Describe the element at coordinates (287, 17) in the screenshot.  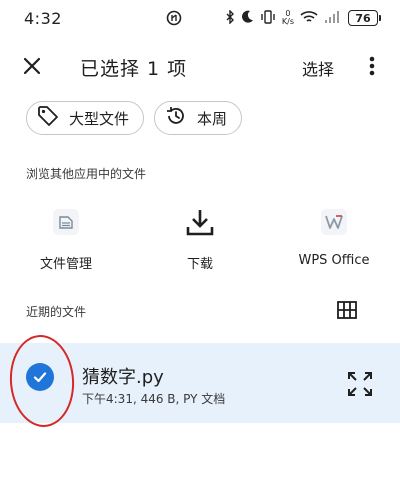
I see `net-speed: 0 K/s` at that location.